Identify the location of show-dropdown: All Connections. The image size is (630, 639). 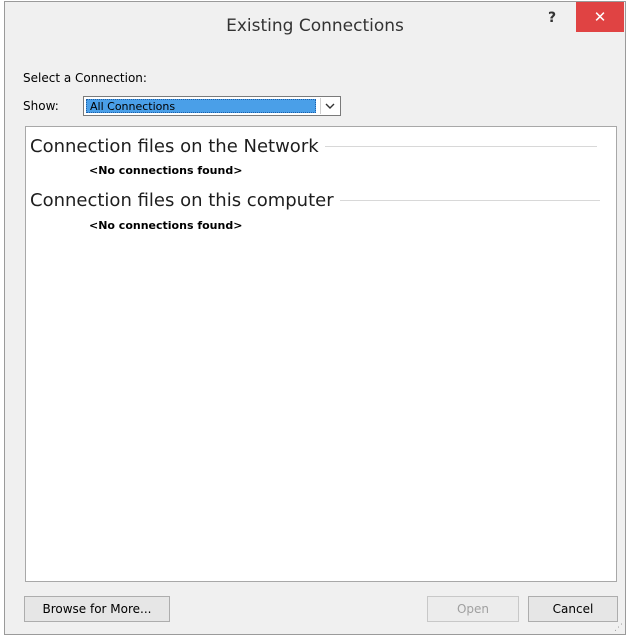
(212, 106).